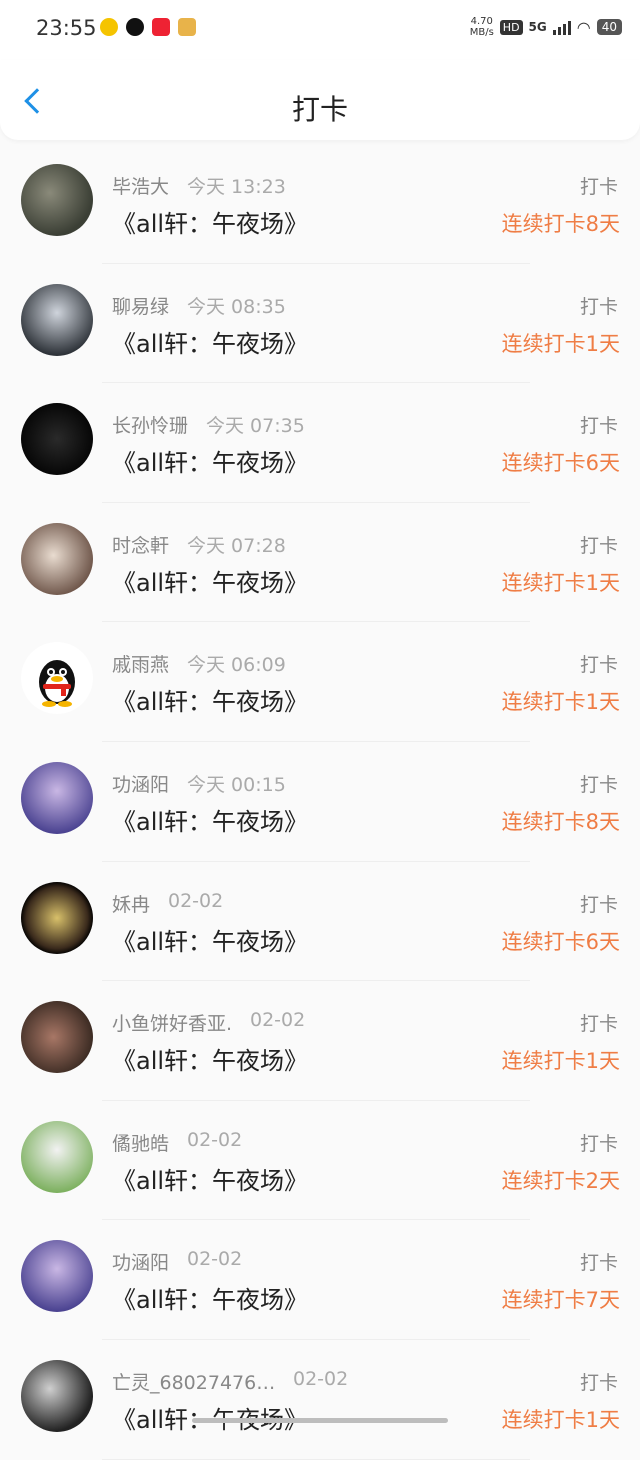 This screenshot has height=1460, width=640. I want to click on divider, so click(316, 1459).